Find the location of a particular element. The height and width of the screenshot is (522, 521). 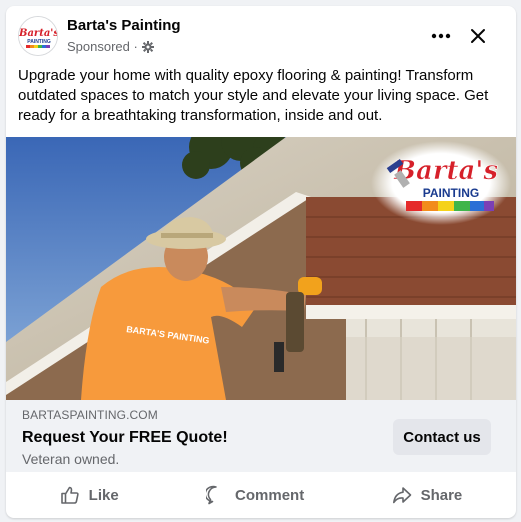

contact-us-button: Contact us is located at coordinates (442, 437).